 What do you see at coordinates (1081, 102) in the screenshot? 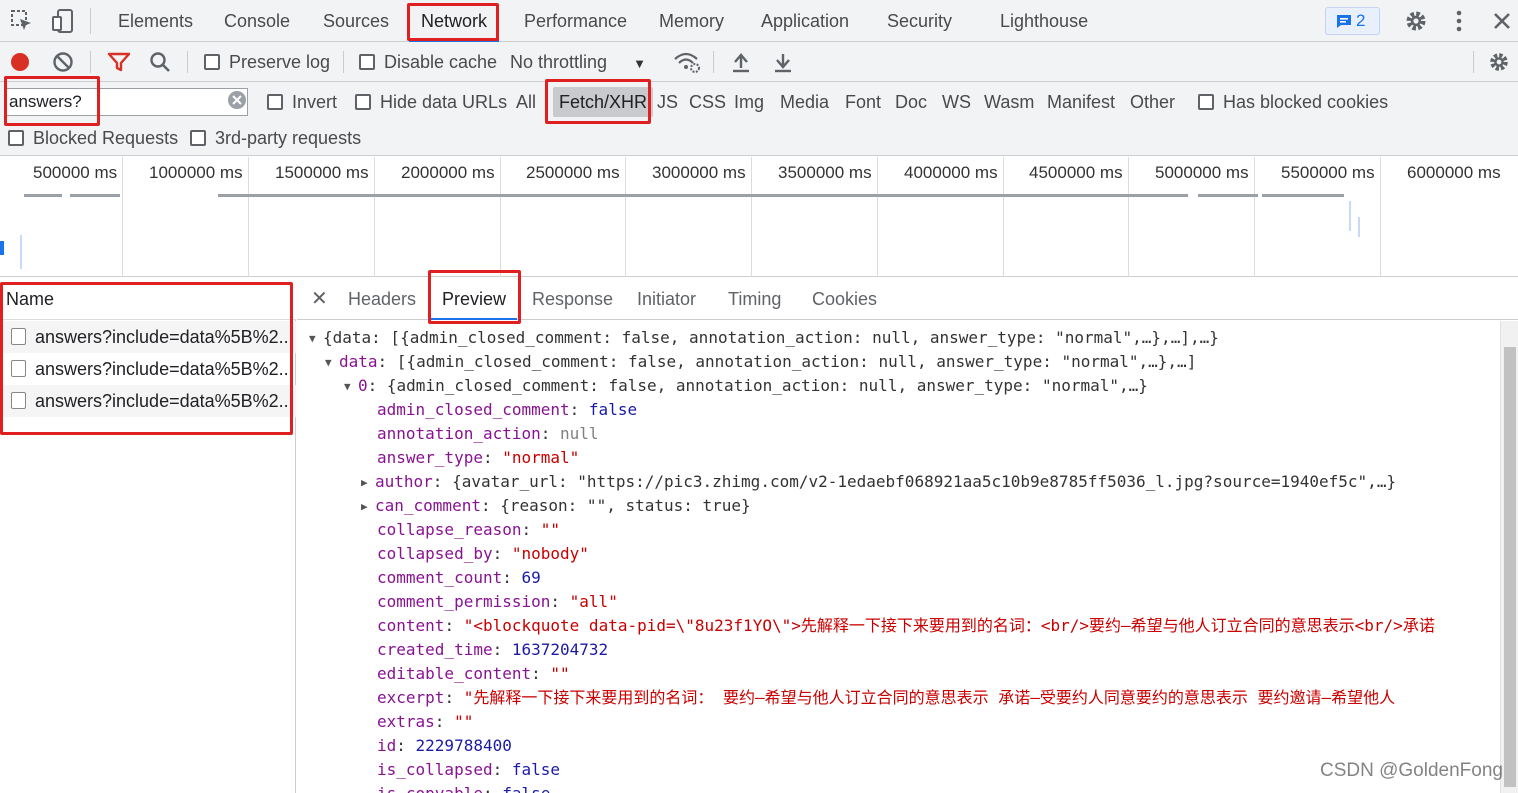
I see `filter-type-manifest: Manifest` at bounding box center [1081, 102].